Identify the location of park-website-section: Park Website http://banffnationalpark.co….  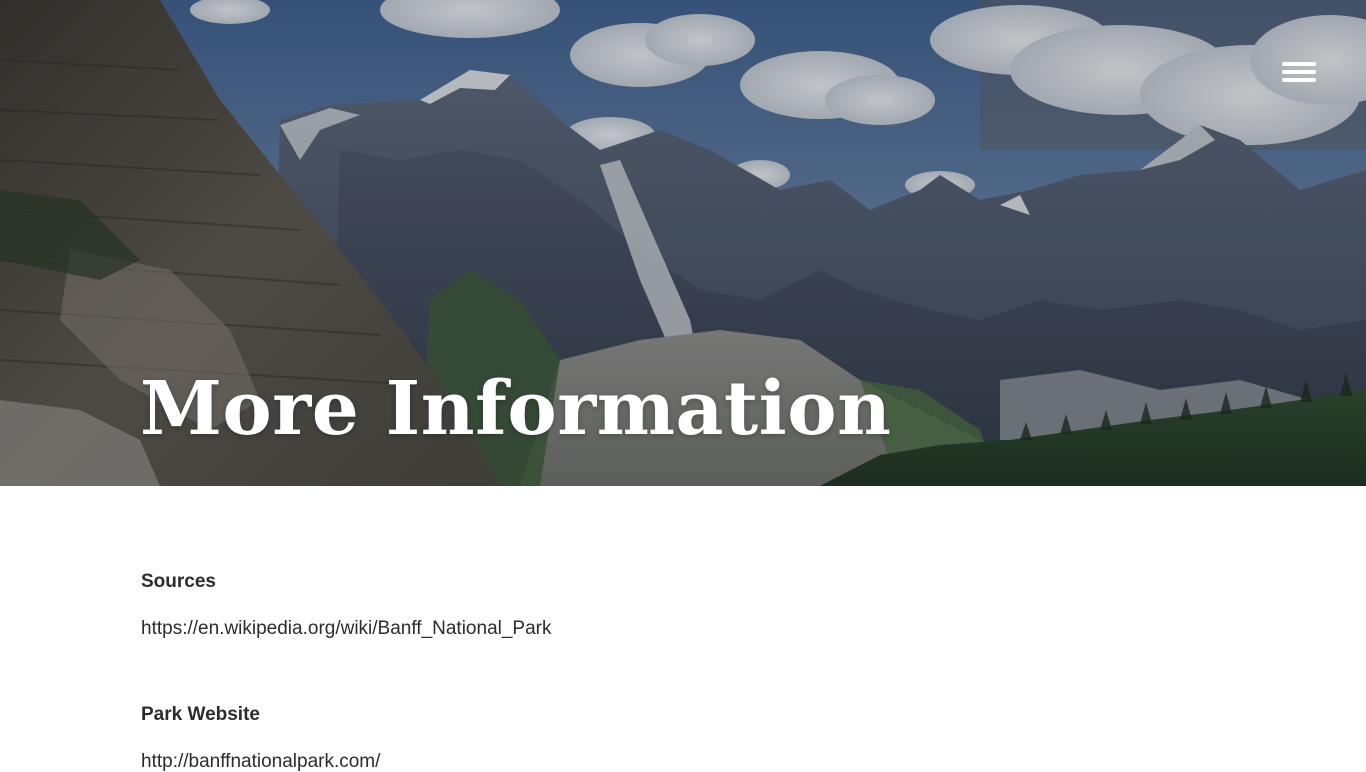
(591, 738).